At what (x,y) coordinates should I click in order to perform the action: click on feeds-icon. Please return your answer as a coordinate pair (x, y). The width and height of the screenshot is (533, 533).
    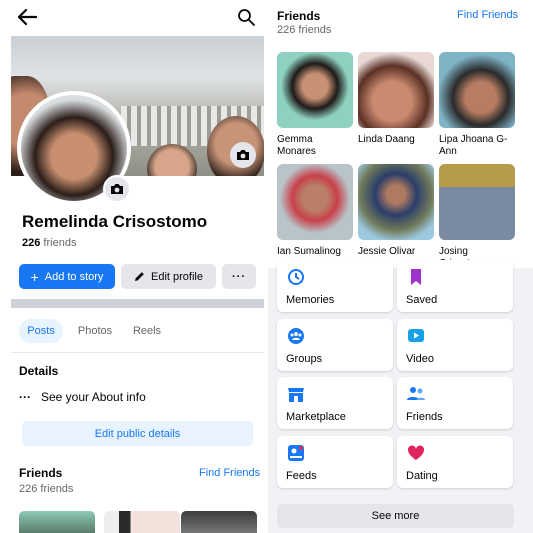
    Looking at the image, I should click on (296, 453).